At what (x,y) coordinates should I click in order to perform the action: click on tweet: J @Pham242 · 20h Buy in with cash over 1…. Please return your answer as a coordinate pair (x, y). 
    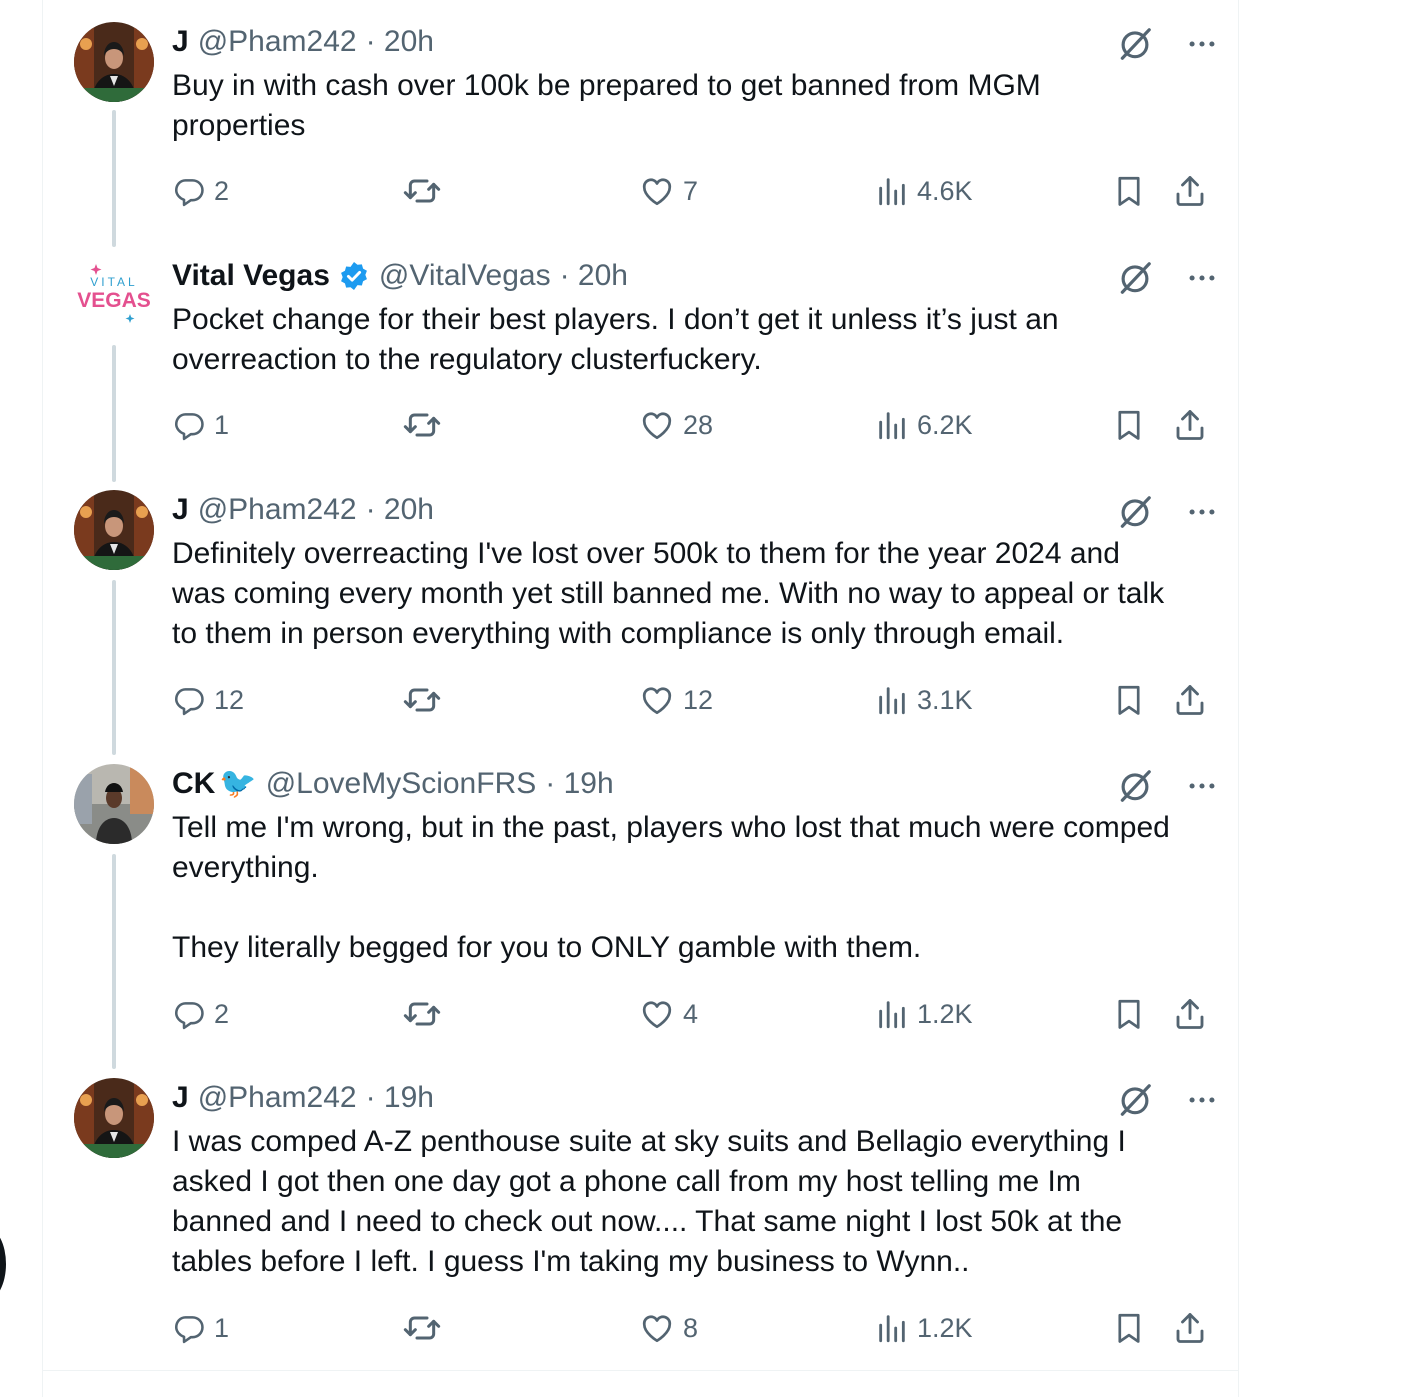
    Looking at the image, I should click on (619, 117).